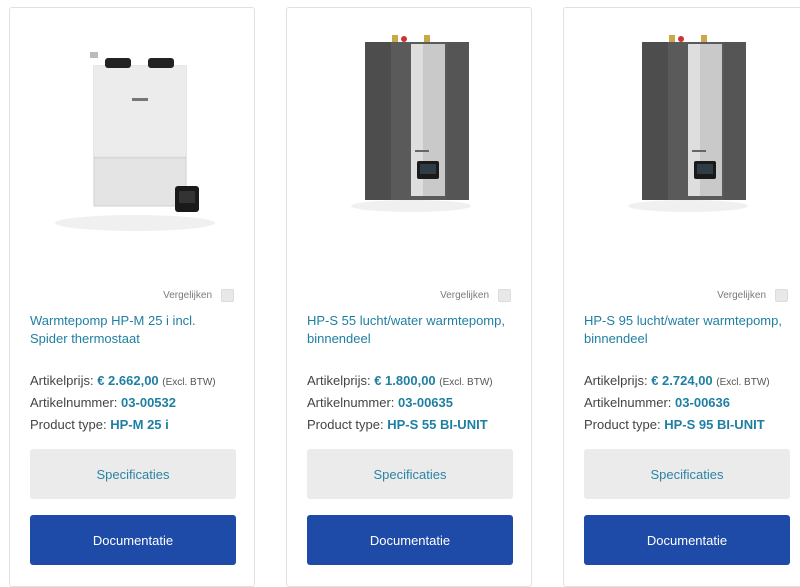  I want to click on article-row: Artikelnummer: 03-00532, so click(103, 402).